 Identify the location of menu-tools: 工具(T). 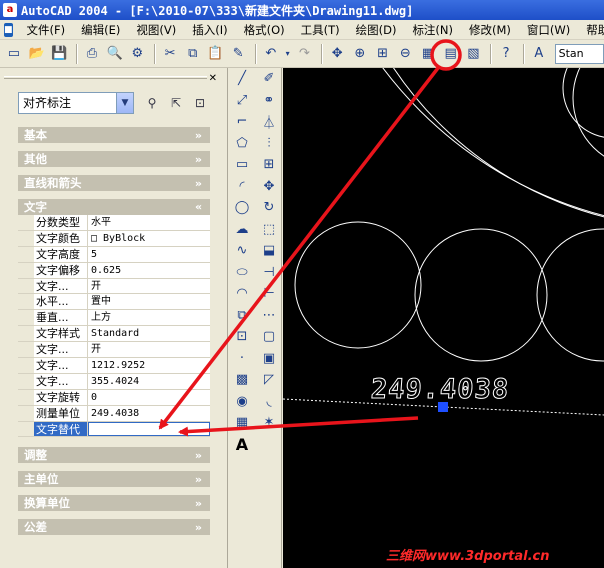
(320, 30).